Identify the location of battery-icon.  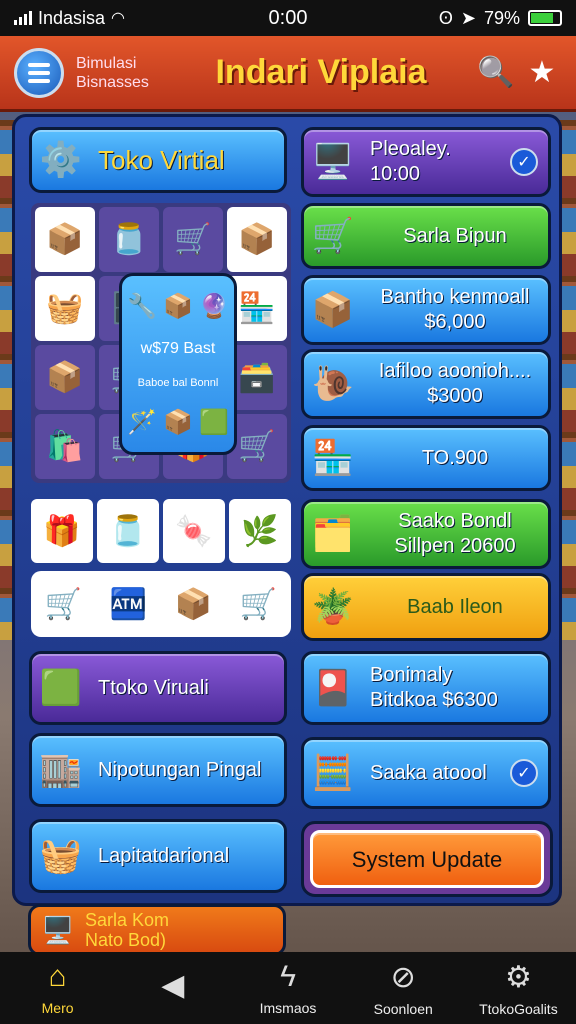
(545, 18).